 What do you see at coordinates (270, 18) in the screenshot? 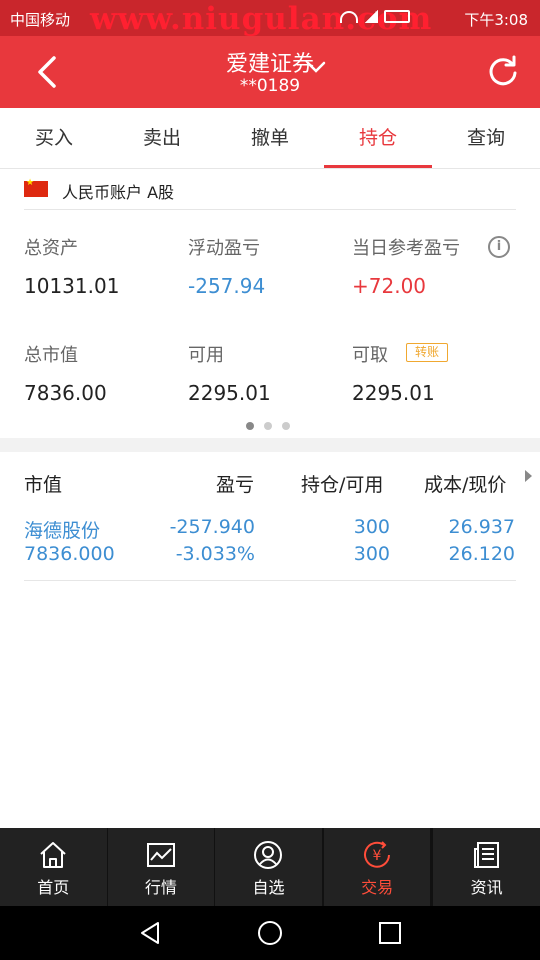
I see `status-bar: 中国移动 www.niugulan.com 下午3:08` at bounding box center [270, 18].